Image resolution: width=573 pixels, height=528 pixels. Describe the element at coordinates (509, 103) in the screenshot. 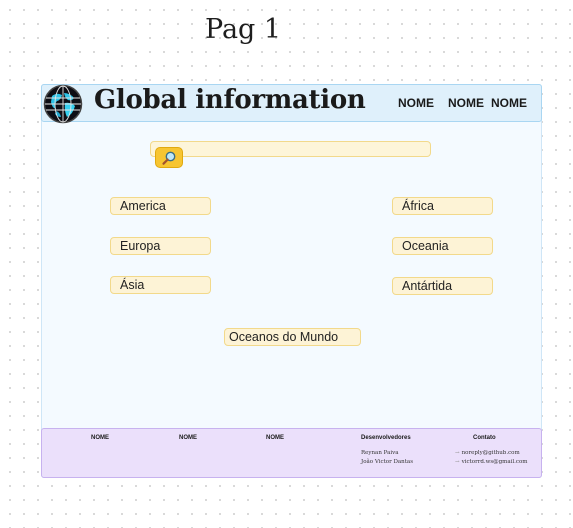

I see `nav-link-3: NOME` at that location.